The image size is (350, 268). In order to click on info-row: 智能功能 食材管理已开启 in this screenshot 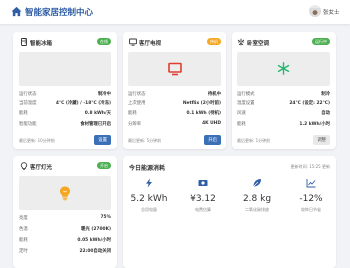, I will do `click(65, 125)`.